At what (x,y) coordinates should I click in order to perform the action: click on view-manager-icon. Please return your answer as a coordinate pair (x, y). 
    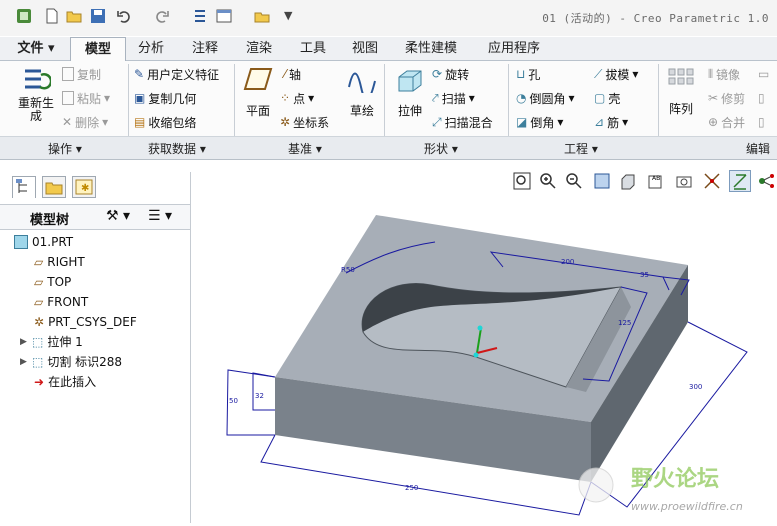
    Looking at the image, I should click on (684, 181).